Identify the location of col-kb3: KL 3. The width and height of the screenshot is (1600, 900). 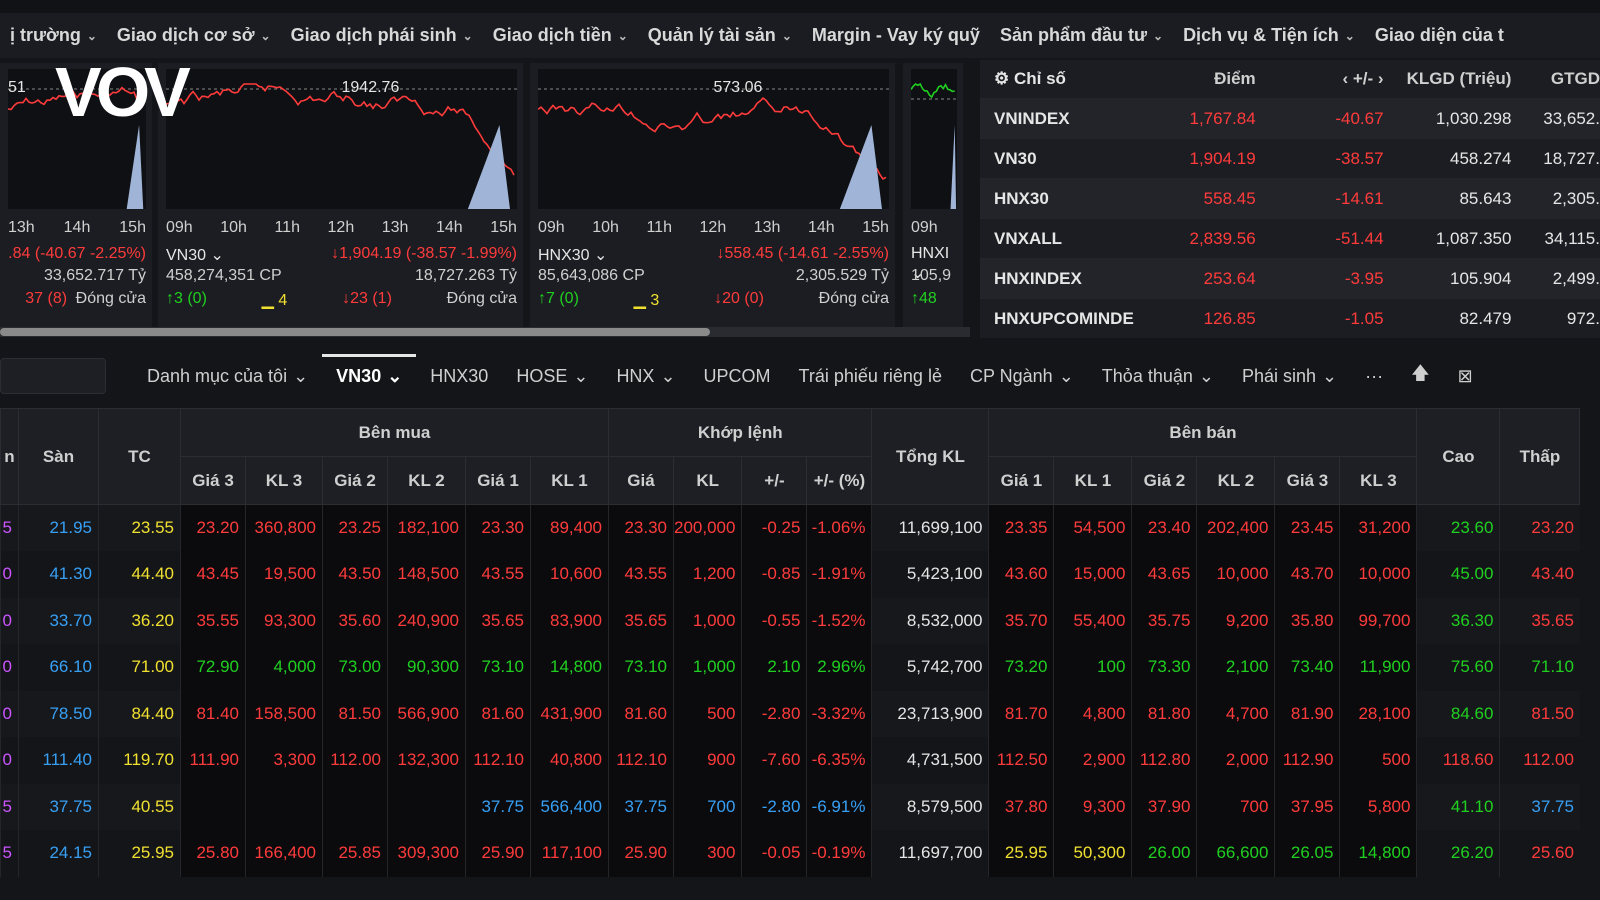
(284, 480).